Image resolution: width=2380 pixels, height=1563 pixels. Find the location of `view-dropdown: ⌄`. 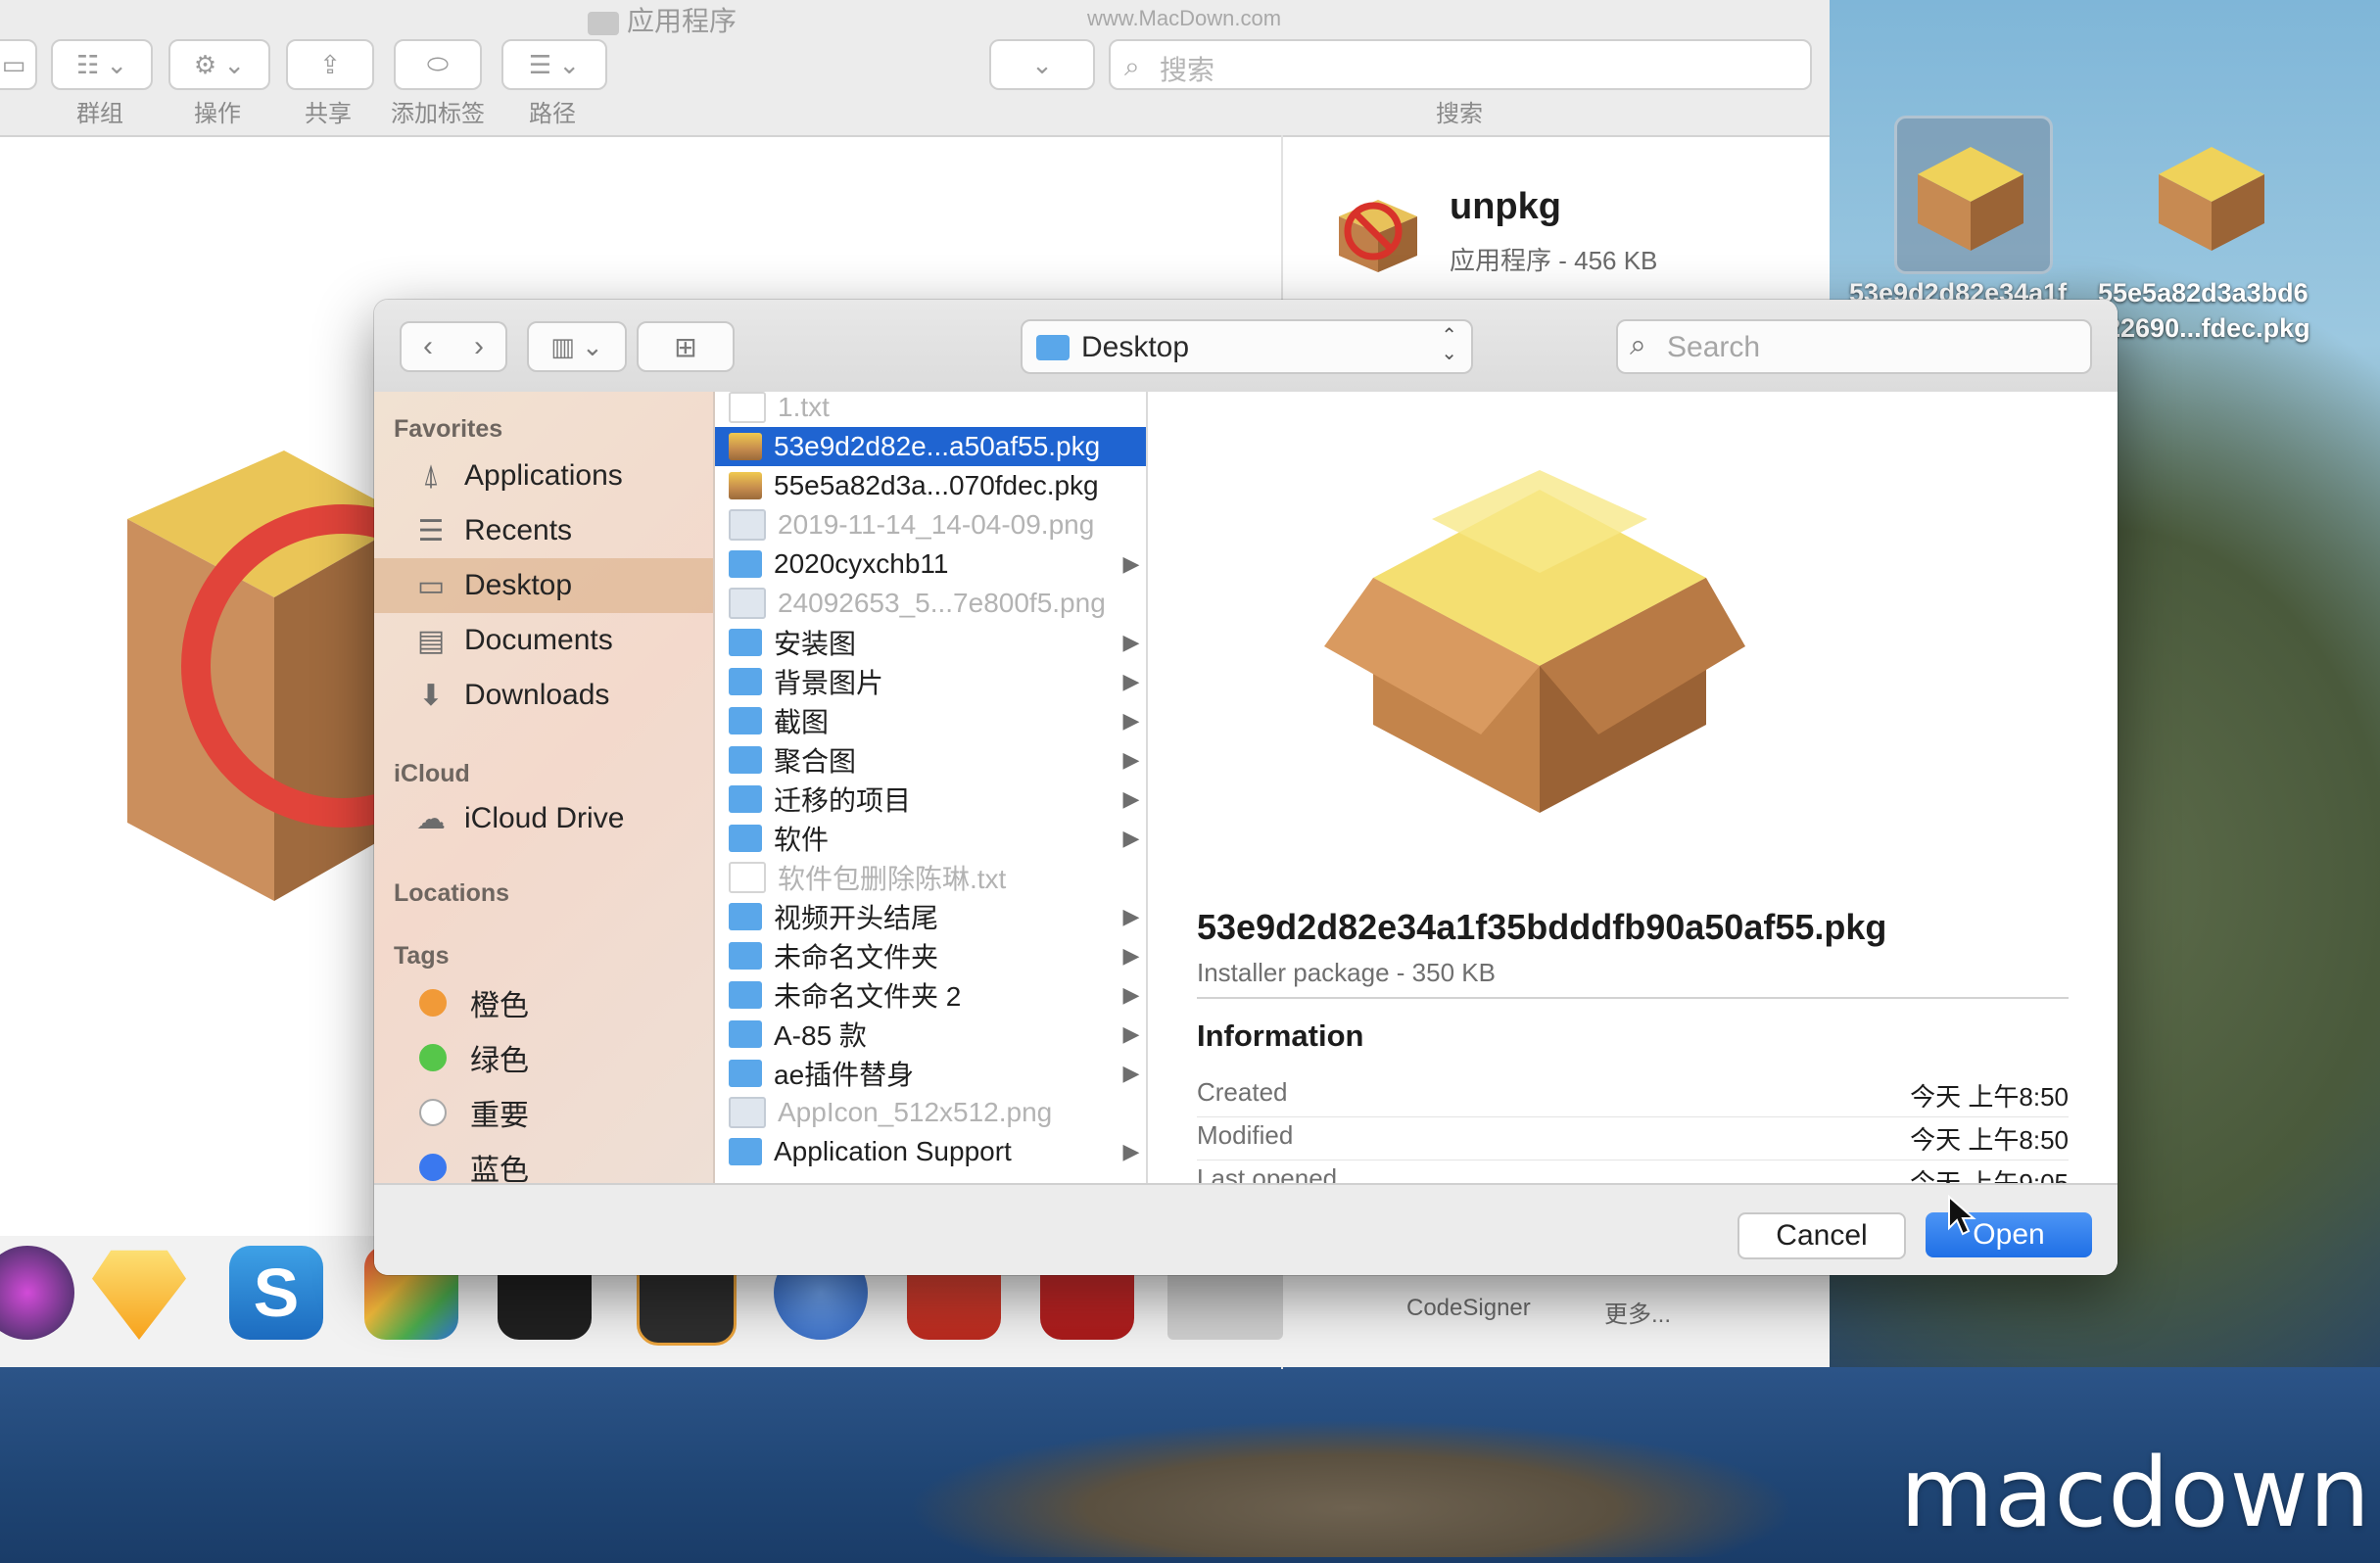

view-dropdown: ⌄ is located at coordinates (1042, 64).